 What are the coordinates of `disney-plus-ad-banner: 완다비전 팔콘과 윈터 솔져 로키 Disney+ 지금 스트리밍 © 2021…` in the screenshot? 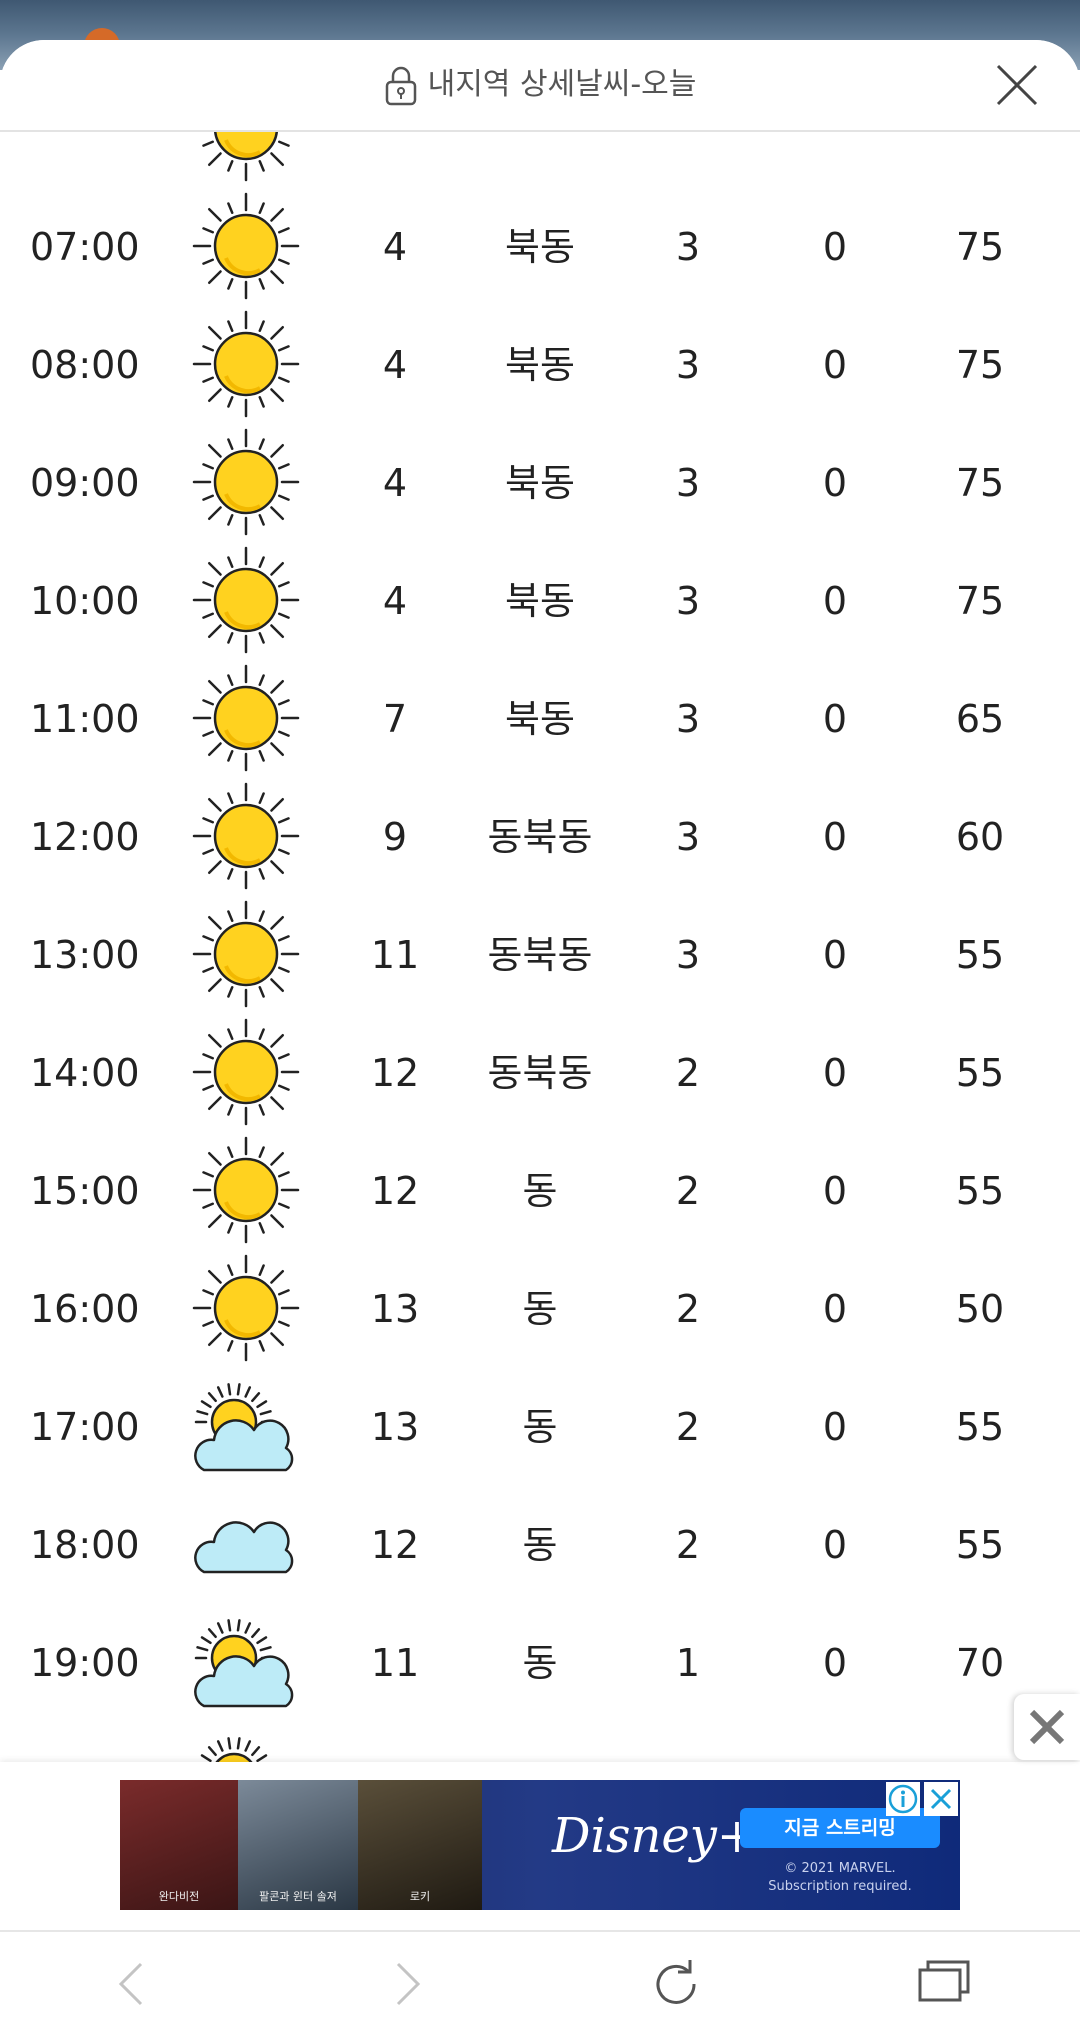 It's located at (540, 1845).